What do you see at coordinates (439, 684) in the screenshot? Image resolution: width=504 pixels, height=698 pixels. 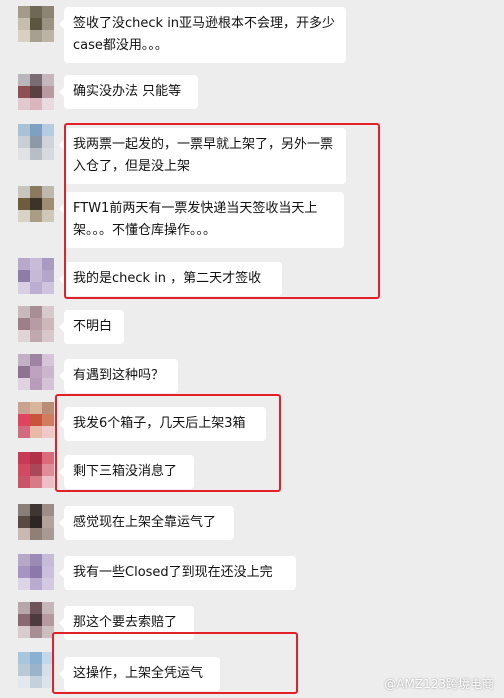 I see `watermark: @AMZ123跨境电商` at bounding box center [439, 684].